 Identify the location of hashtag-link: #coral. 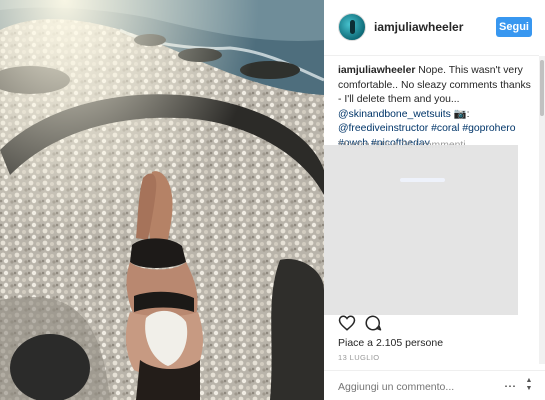
(443, 128).